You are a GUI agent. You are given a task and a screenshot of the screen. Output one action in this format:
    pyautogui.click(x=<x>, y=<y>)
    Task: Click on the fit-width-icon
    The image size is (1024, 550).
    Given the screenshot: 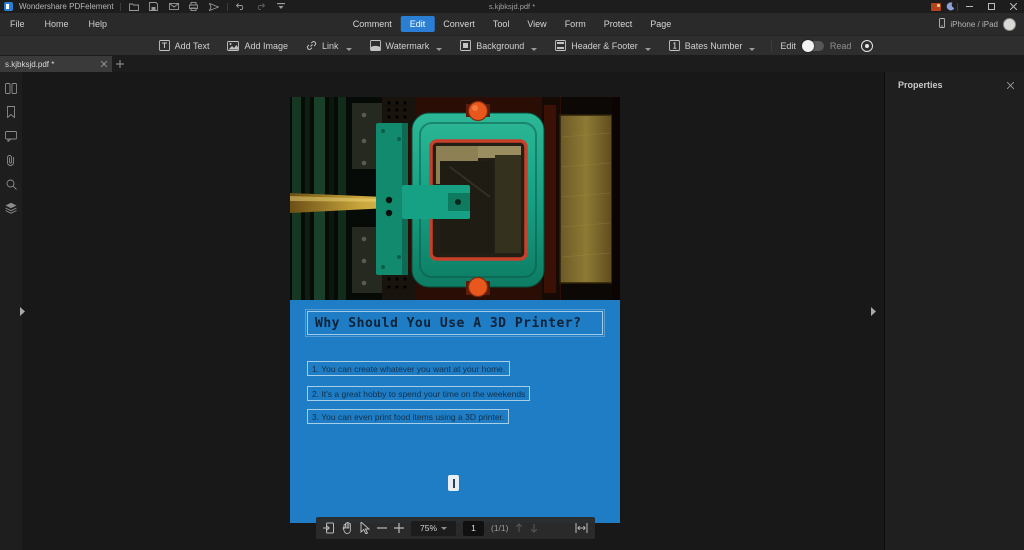 What is the action you would take?
    pyautogui.click(x=581, y=528)
    